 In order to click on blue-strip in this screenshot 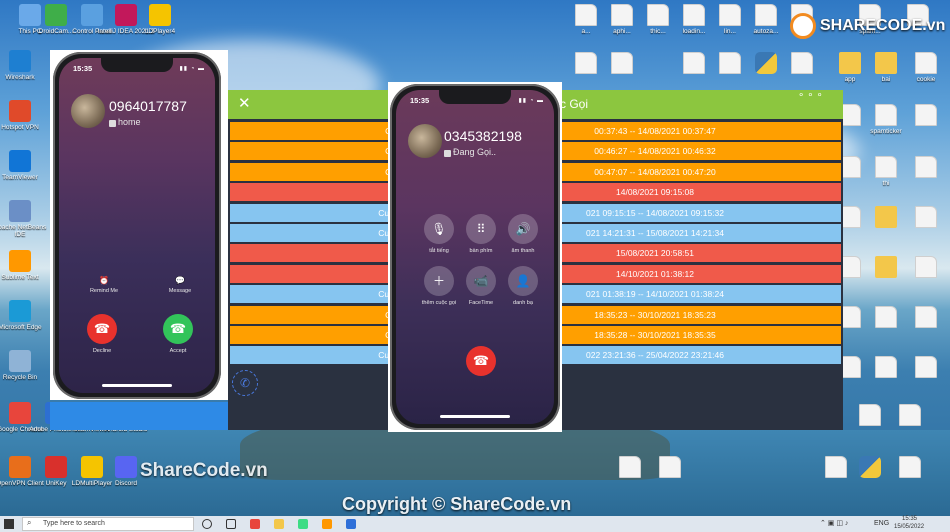, I will do `click(139, 416)`.